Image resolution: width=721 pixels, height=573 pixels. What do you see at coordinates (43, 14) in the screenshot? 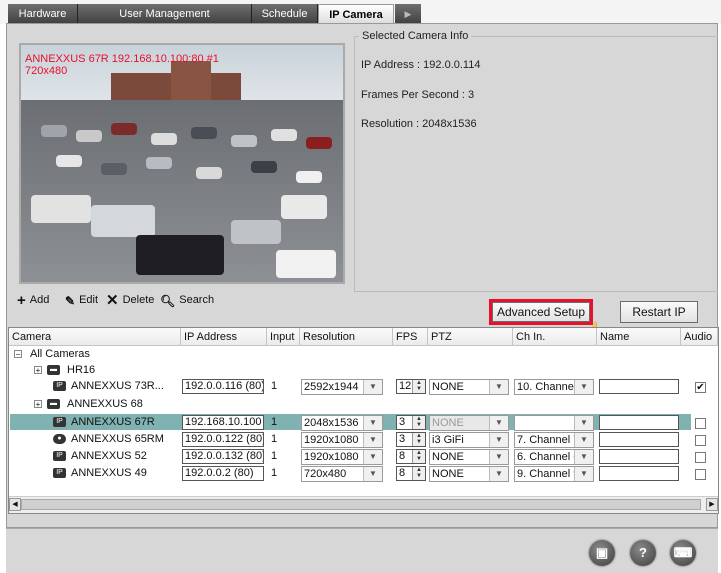
I see `tab-hardware: Hardware` at bounding box center [43, 14].